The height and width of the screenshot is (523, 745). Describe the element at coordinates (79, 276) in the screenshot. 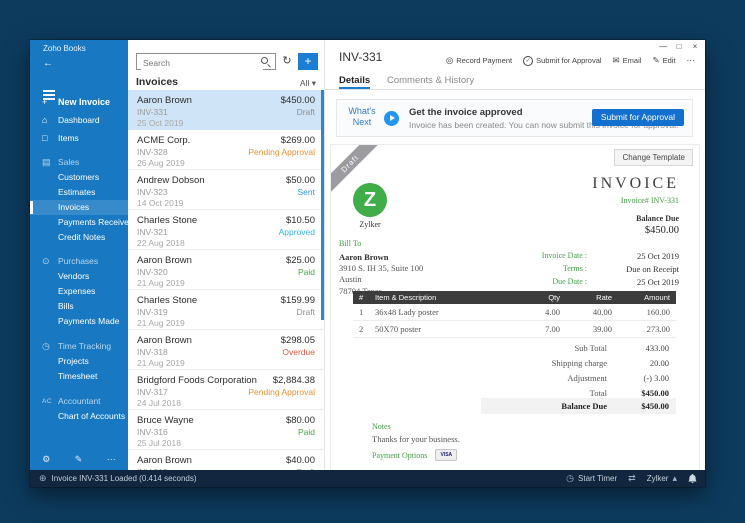

I see `sidebar-item-vendors: Vendors` at that location.